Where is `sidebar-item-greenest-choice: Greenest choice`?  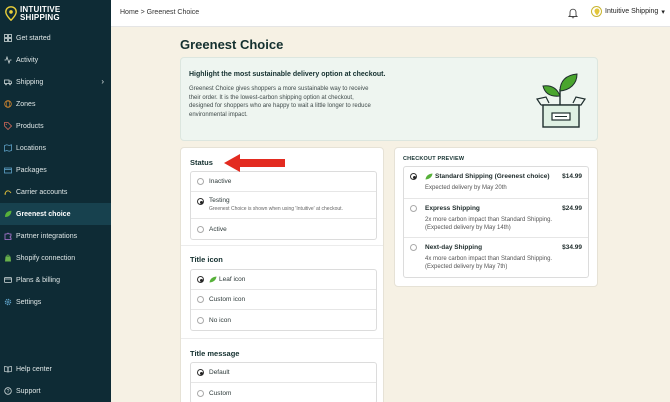
sidebar-item-greenest-choice: Greenest choice is located at coordinates (55, 214).